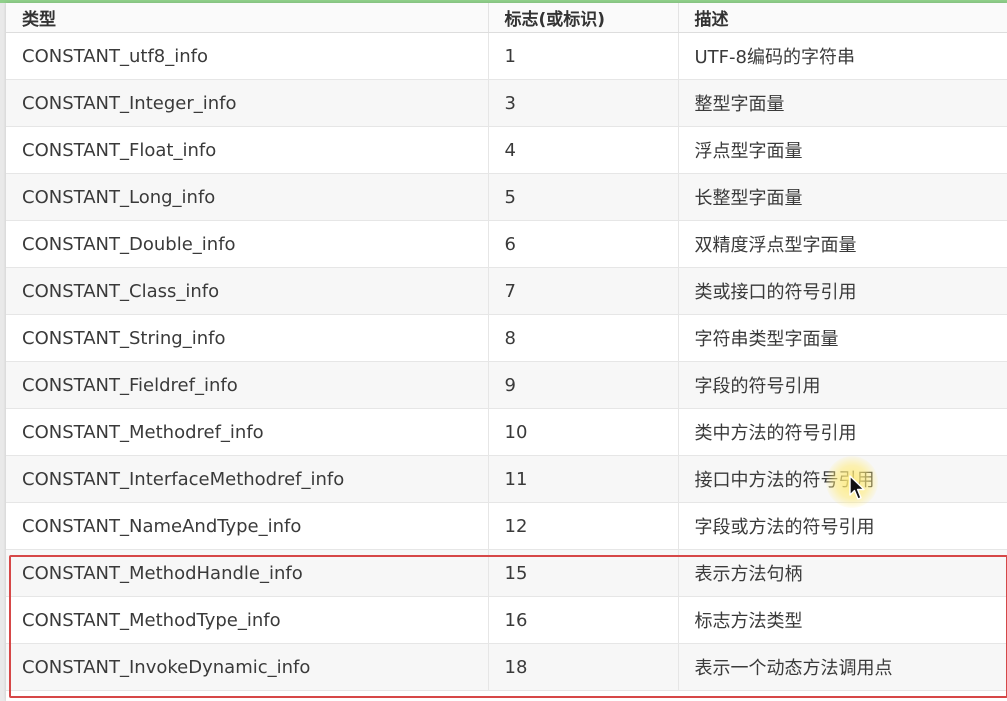  What do you see at coordinates (247, 432) in the screenshot?
I see `cell-type: CONSTANT_Methodref_info` at bounding box center [247, 432].